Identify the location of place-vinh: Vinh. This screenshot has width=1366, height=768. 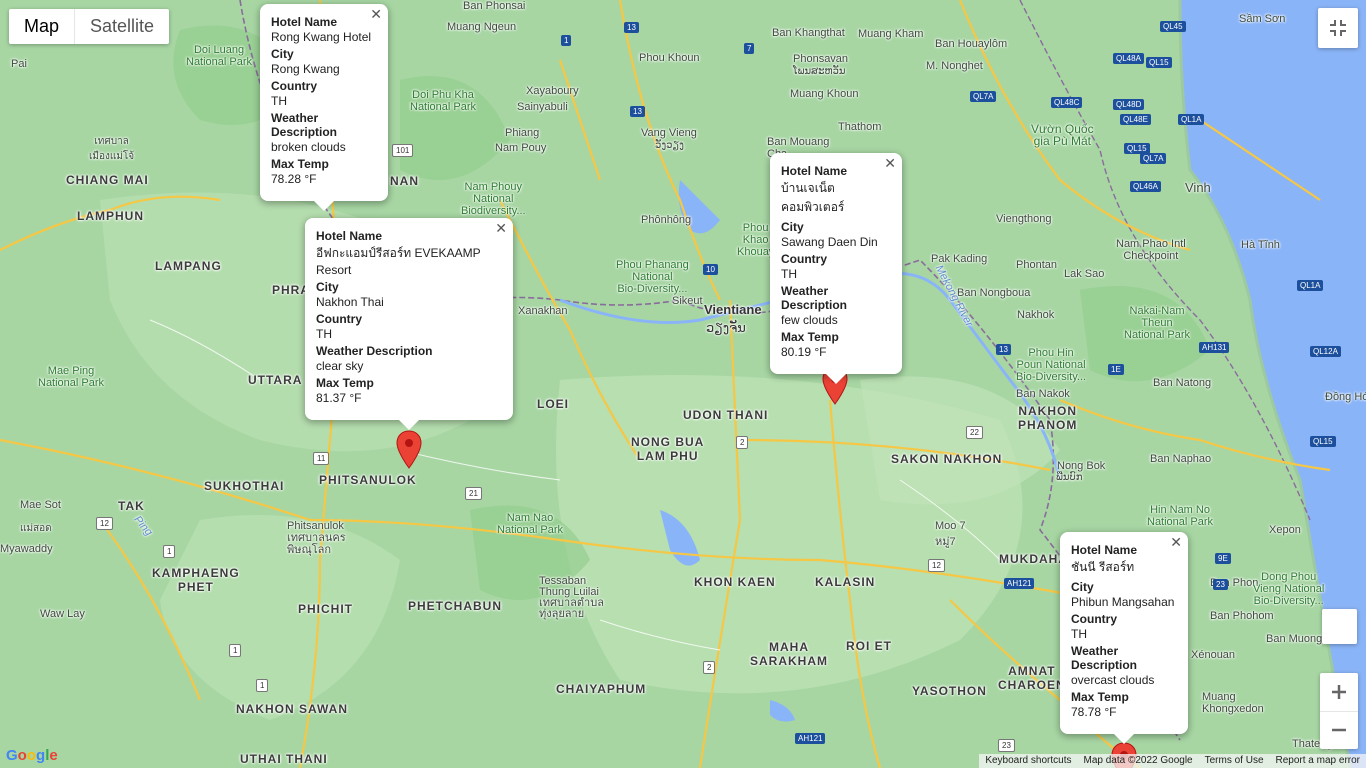
(1198, 187).